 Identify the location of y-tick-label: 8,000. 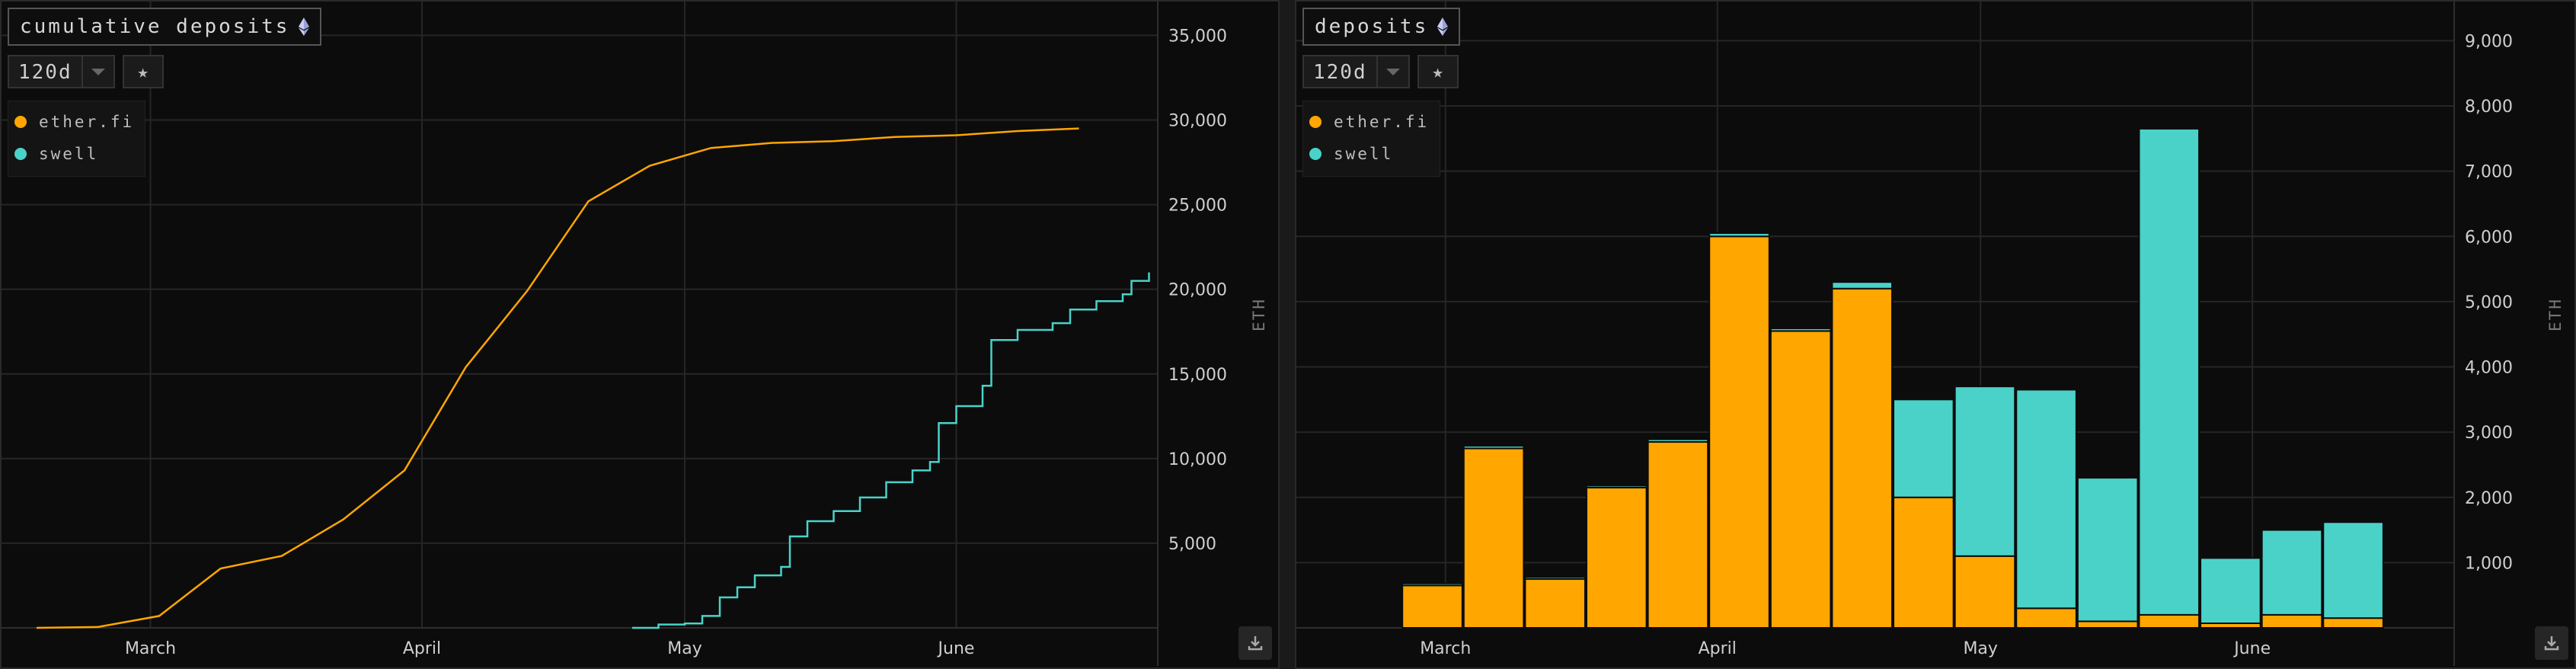
(2489, 107).